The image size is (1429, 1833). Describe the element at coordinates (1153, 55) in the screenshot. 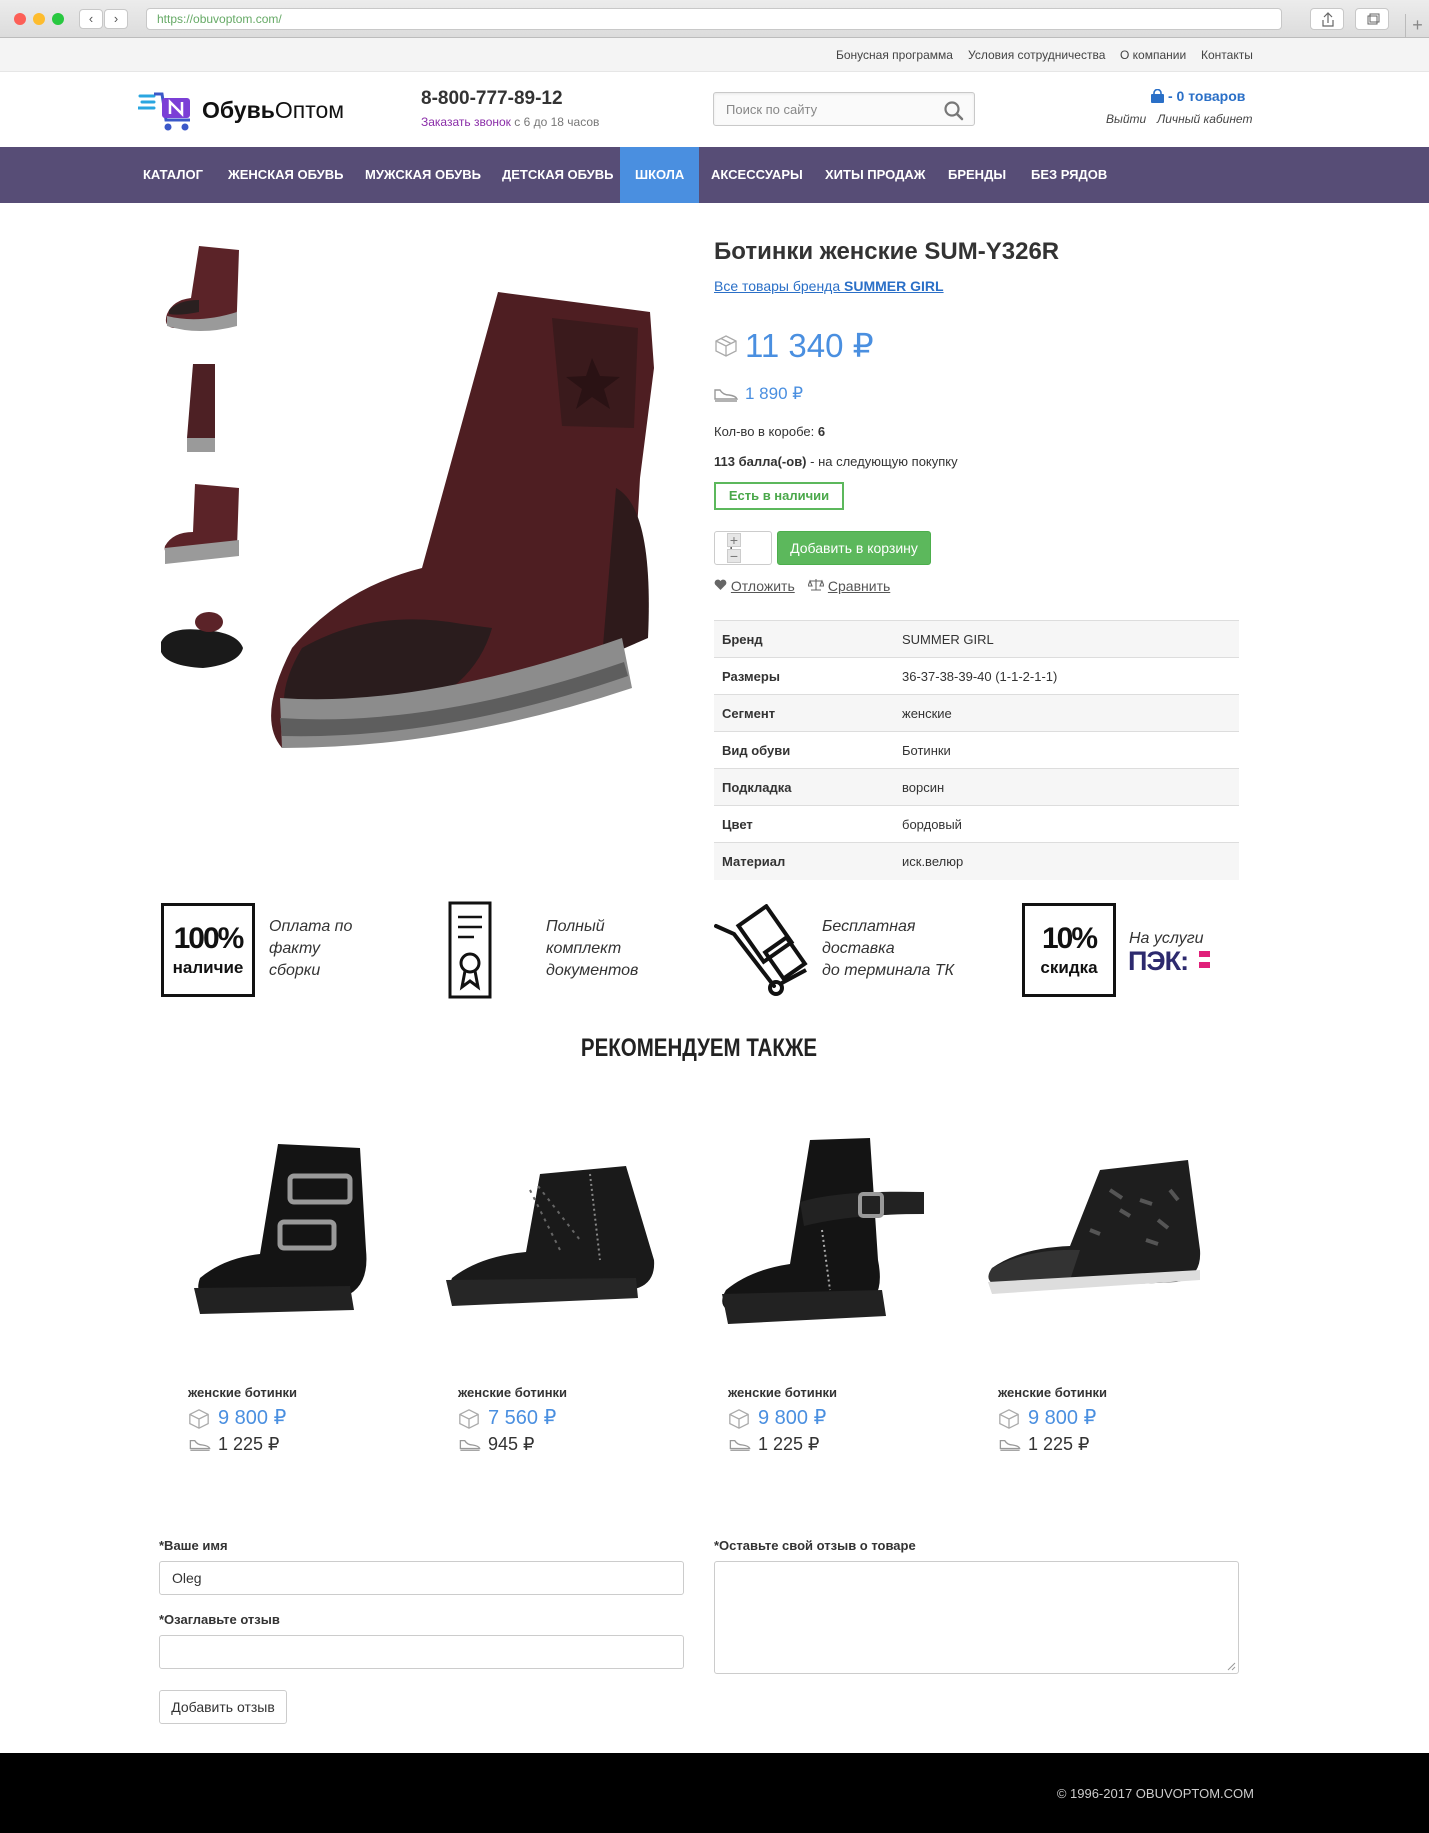

I see `toplink-about: О компании` at that location.